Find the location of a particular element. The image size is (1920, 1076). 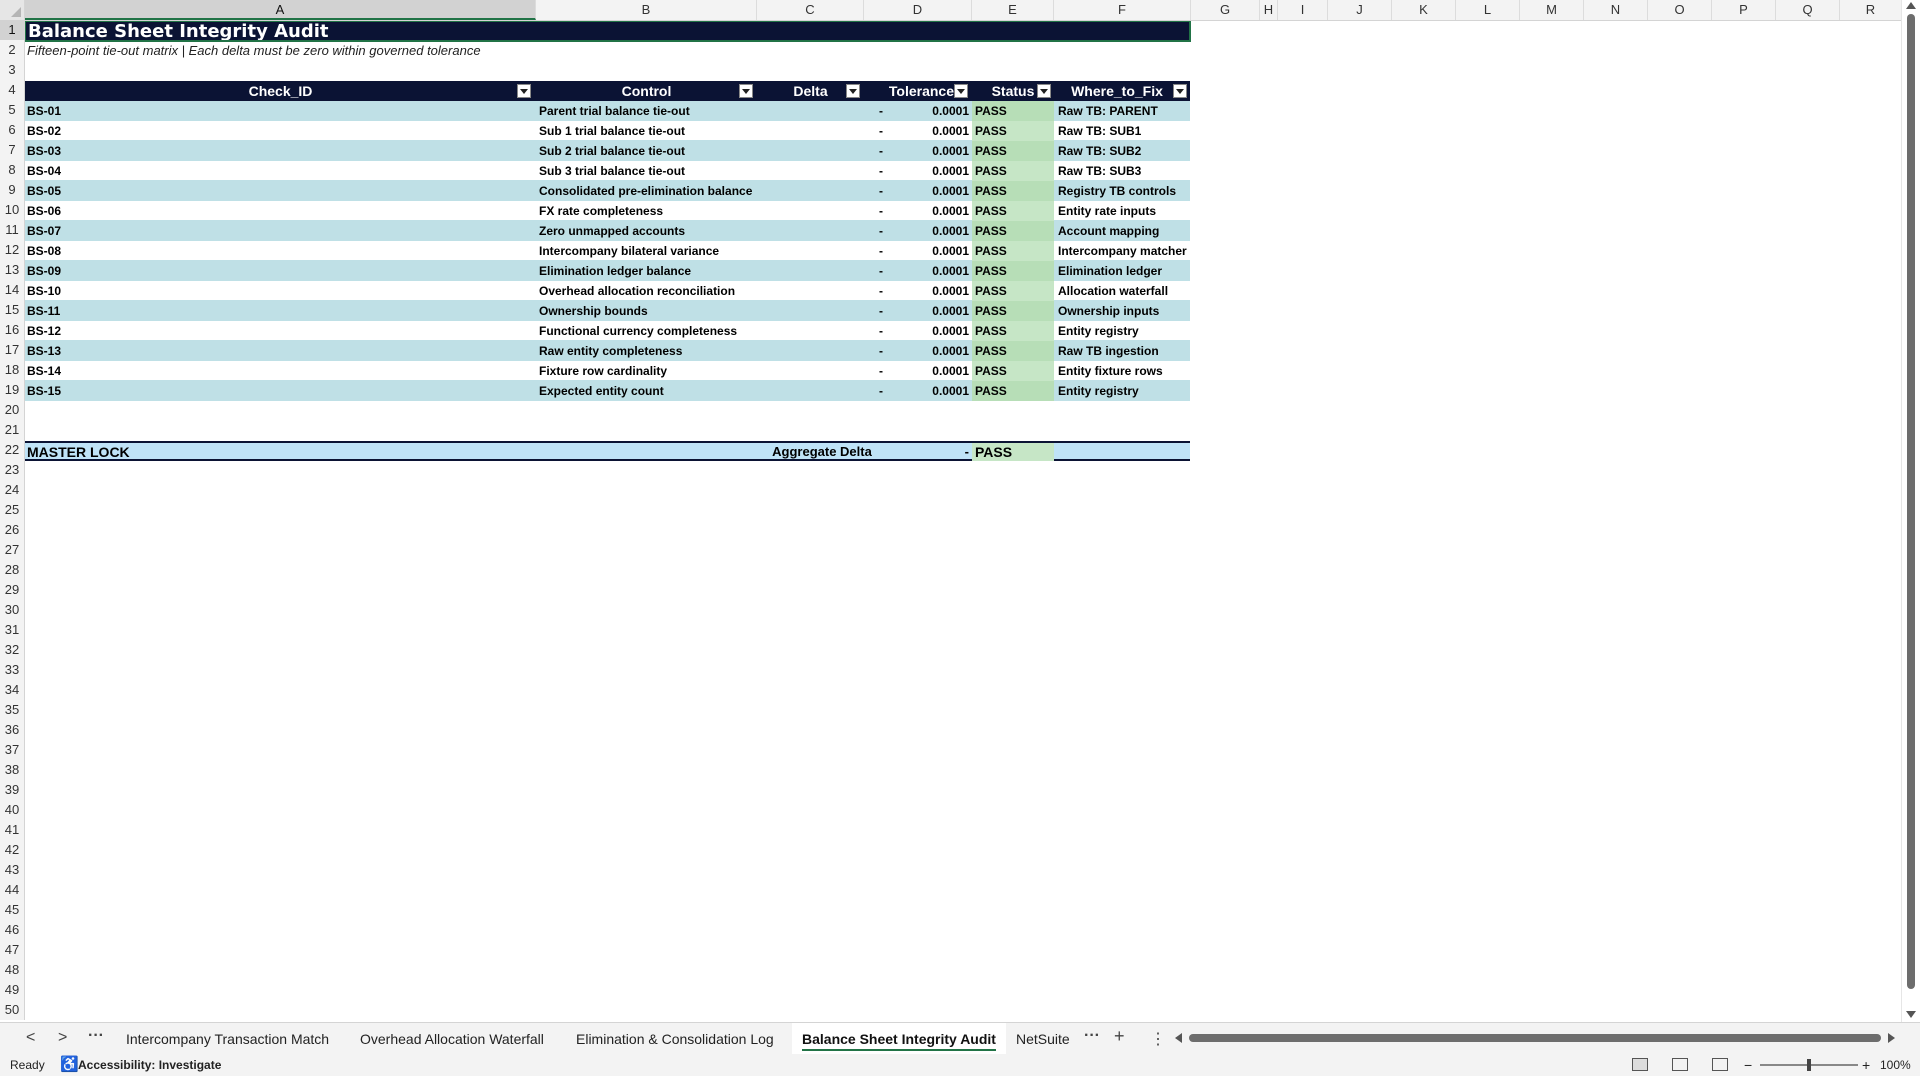

check-id-cell: BS-13 is located at coordinates (279, 351).